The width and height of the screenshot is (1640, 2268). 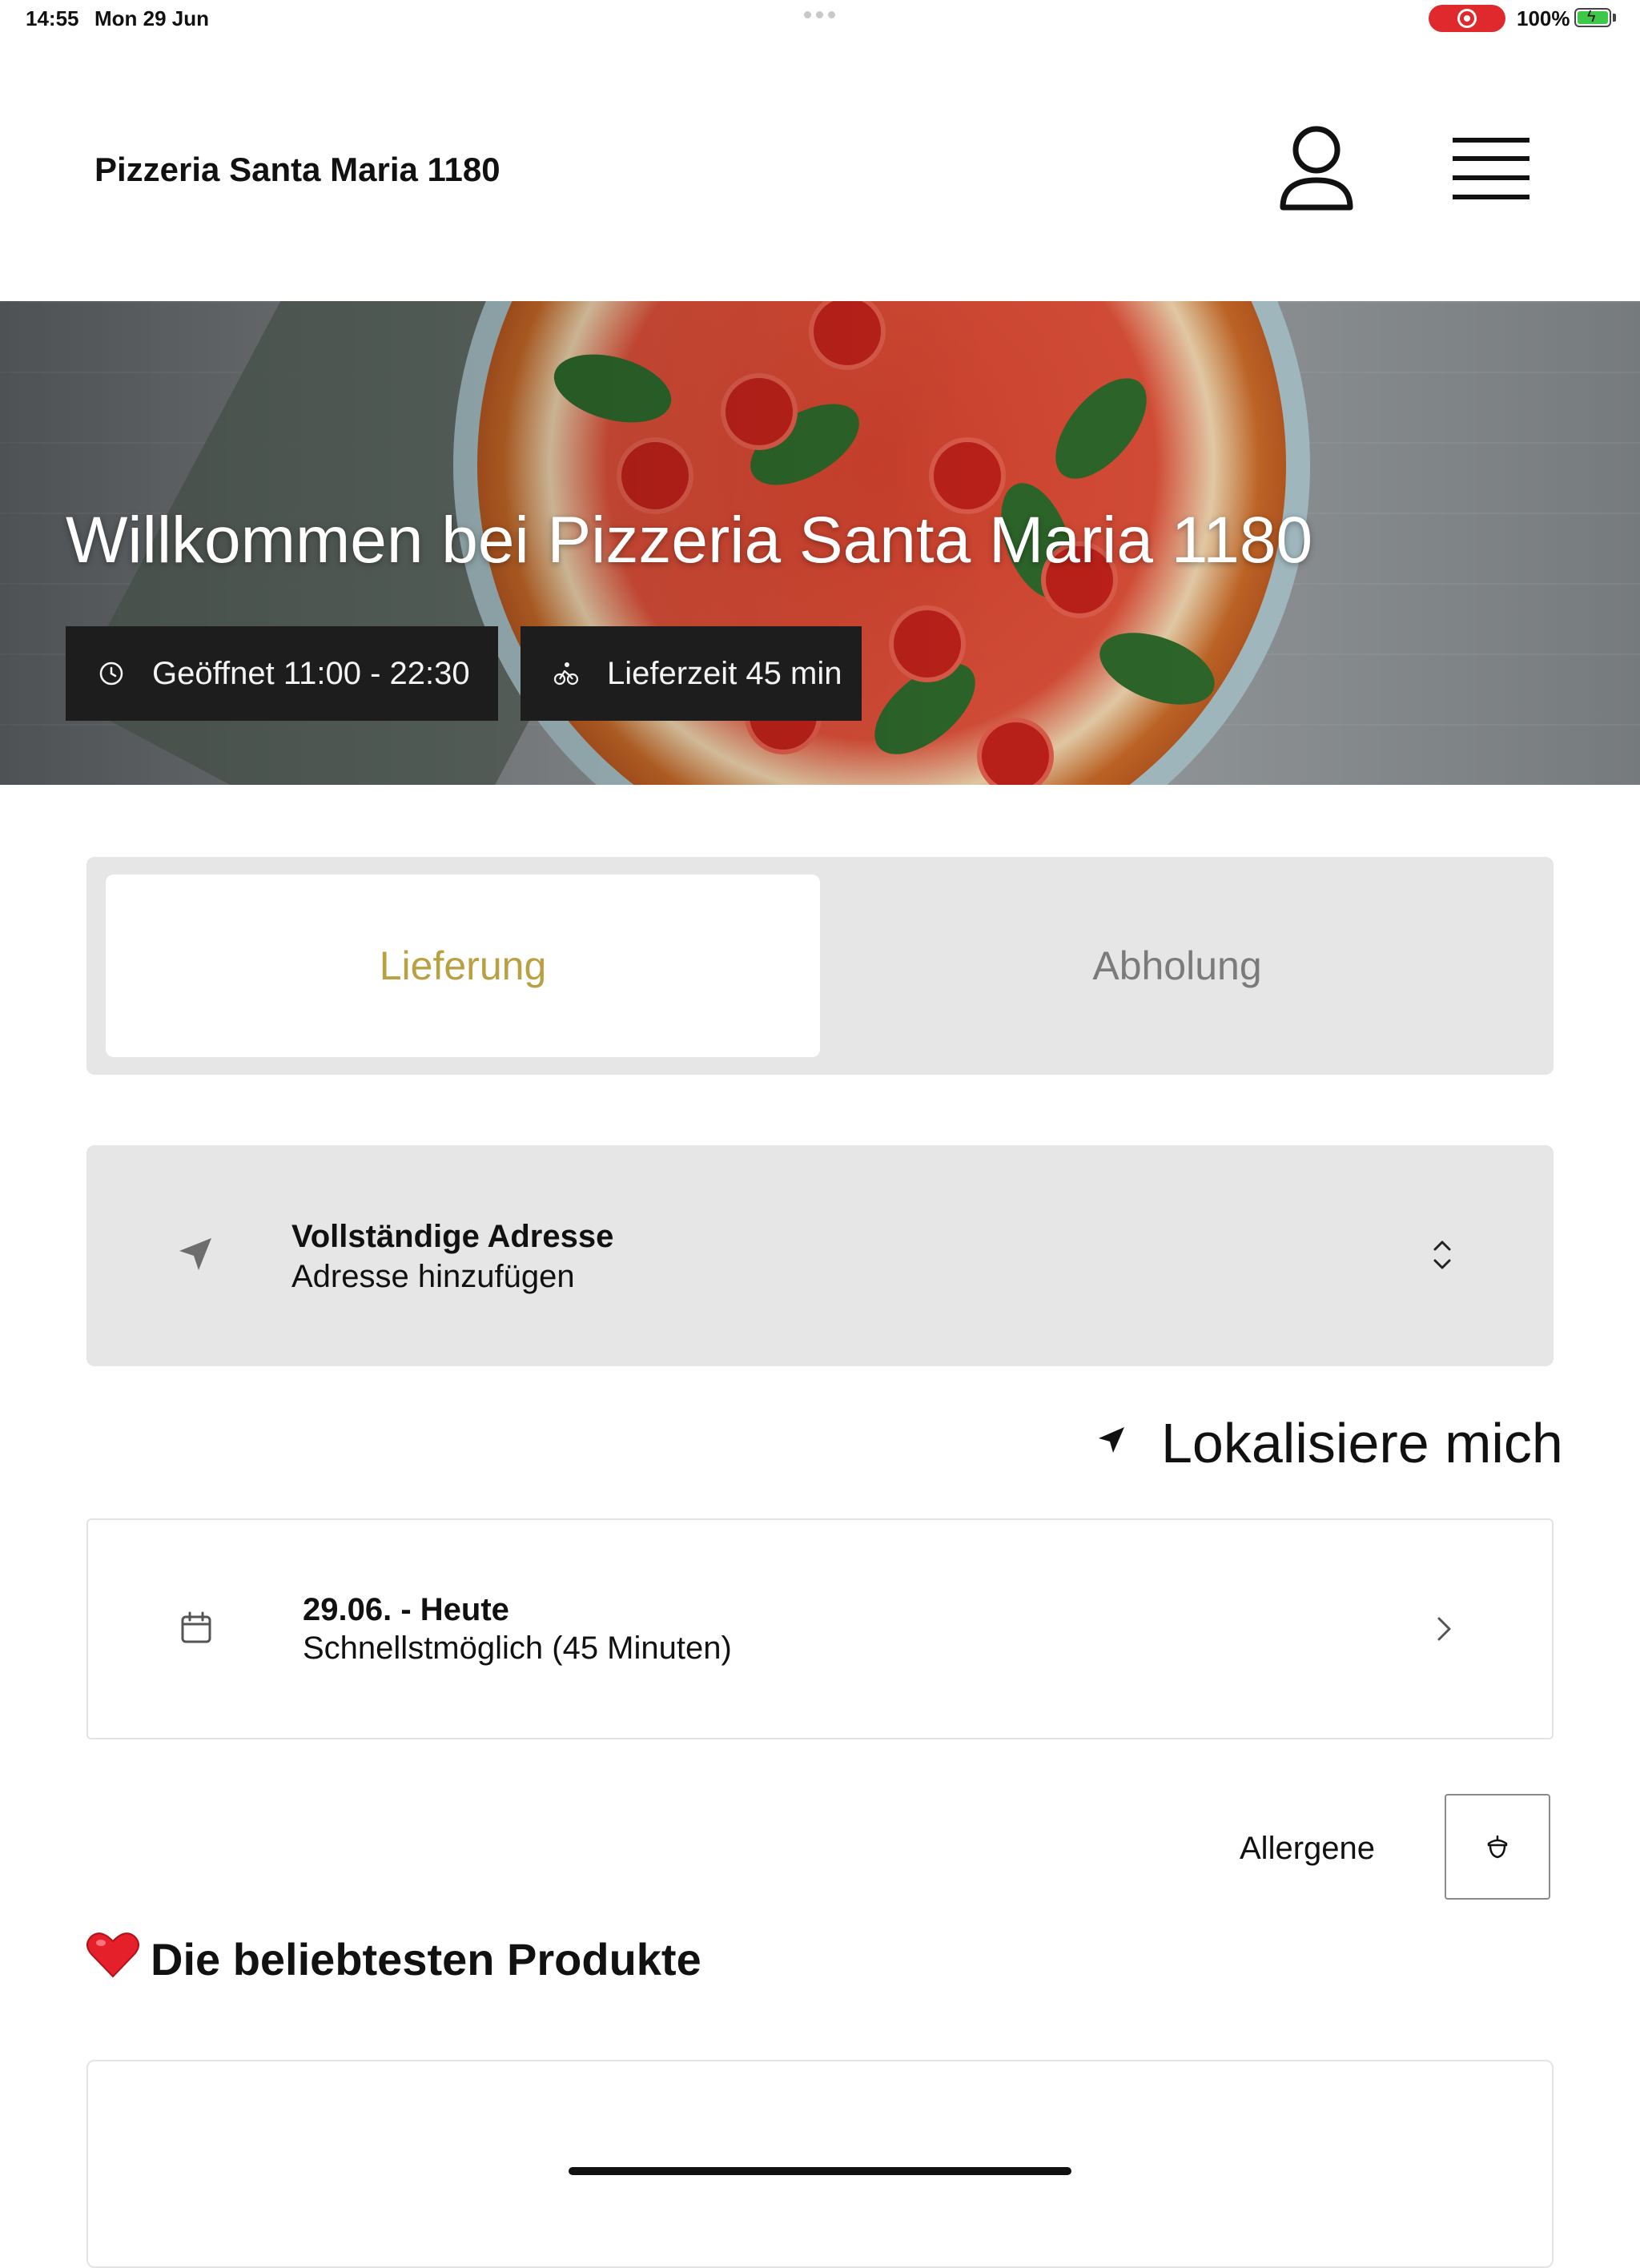 What do you see at coordinates (820, 2171) in the screenshot?
I see `home-indicator` at bounding box center [820, 2171].